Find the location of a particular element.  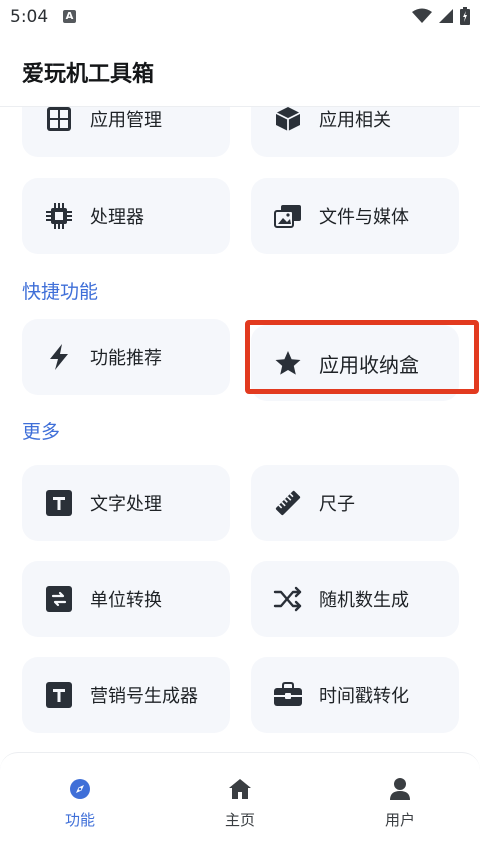

tool-timestamp-convert: 时间戳转化 is located at coordinates (355, 695).